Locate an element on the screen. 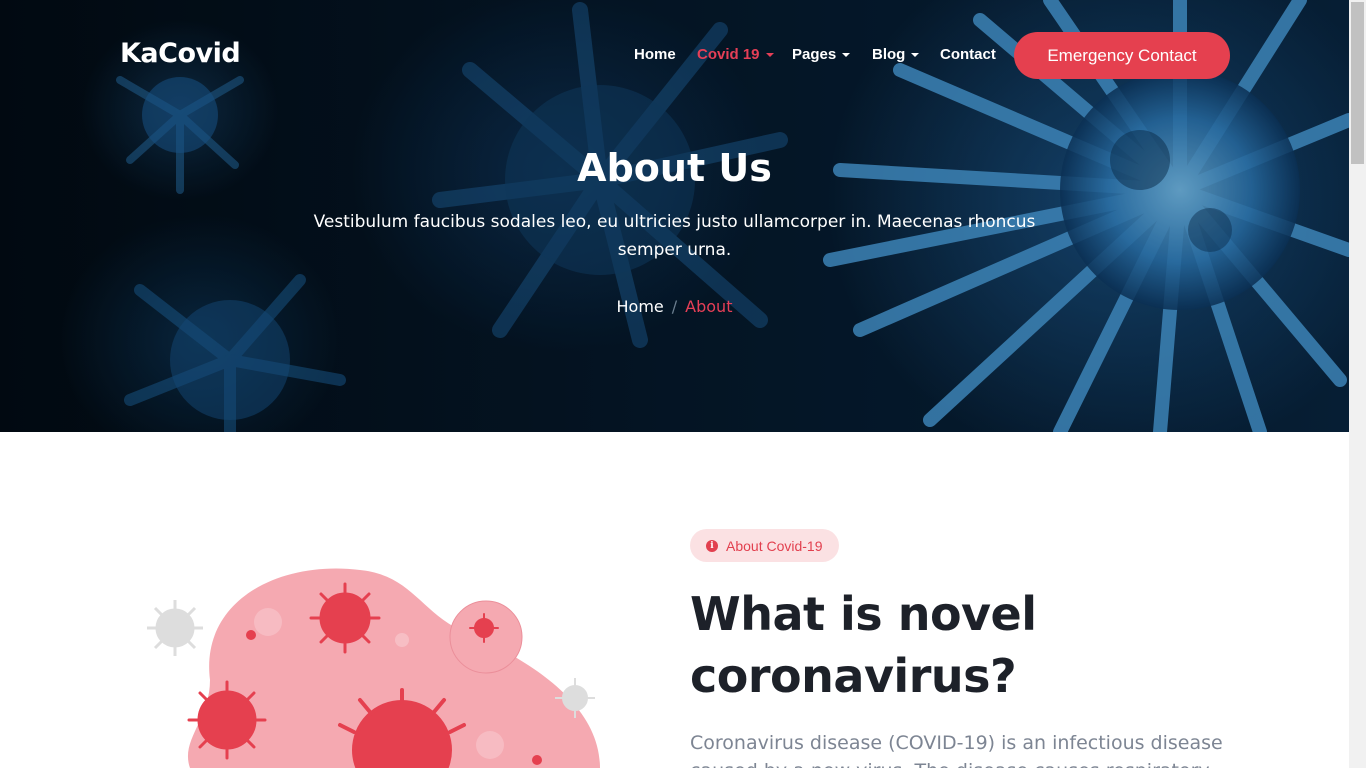 The width and height of the screenshot is (1366, 768). nav-item-pages: Pages is located at coordinates (821, 54).